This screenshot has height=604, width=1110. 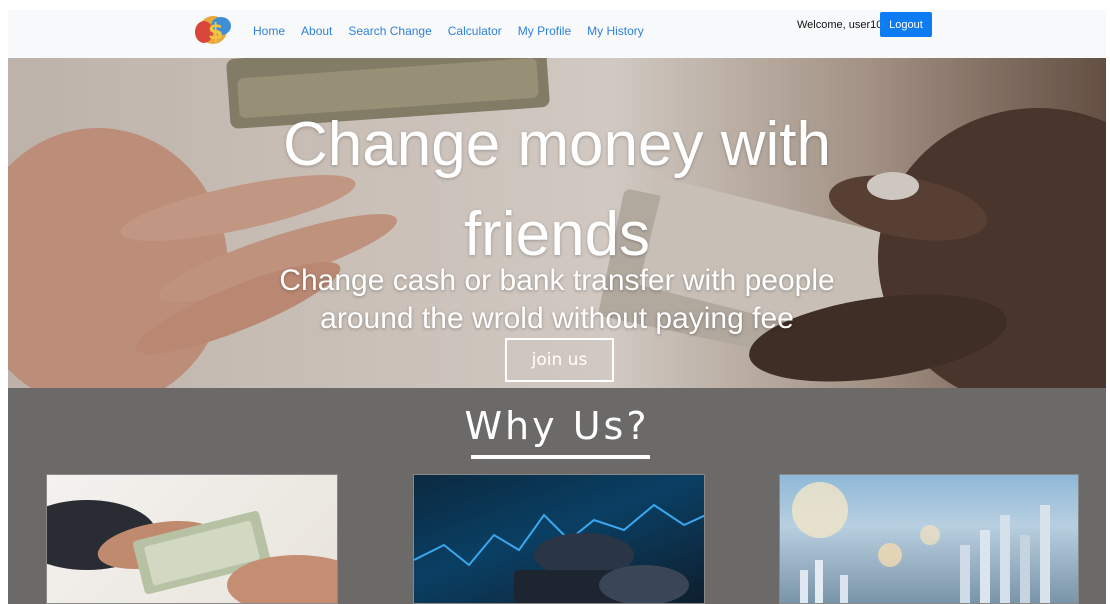 I want to click on feature-card-trading-image, so click(x=559, y=539).